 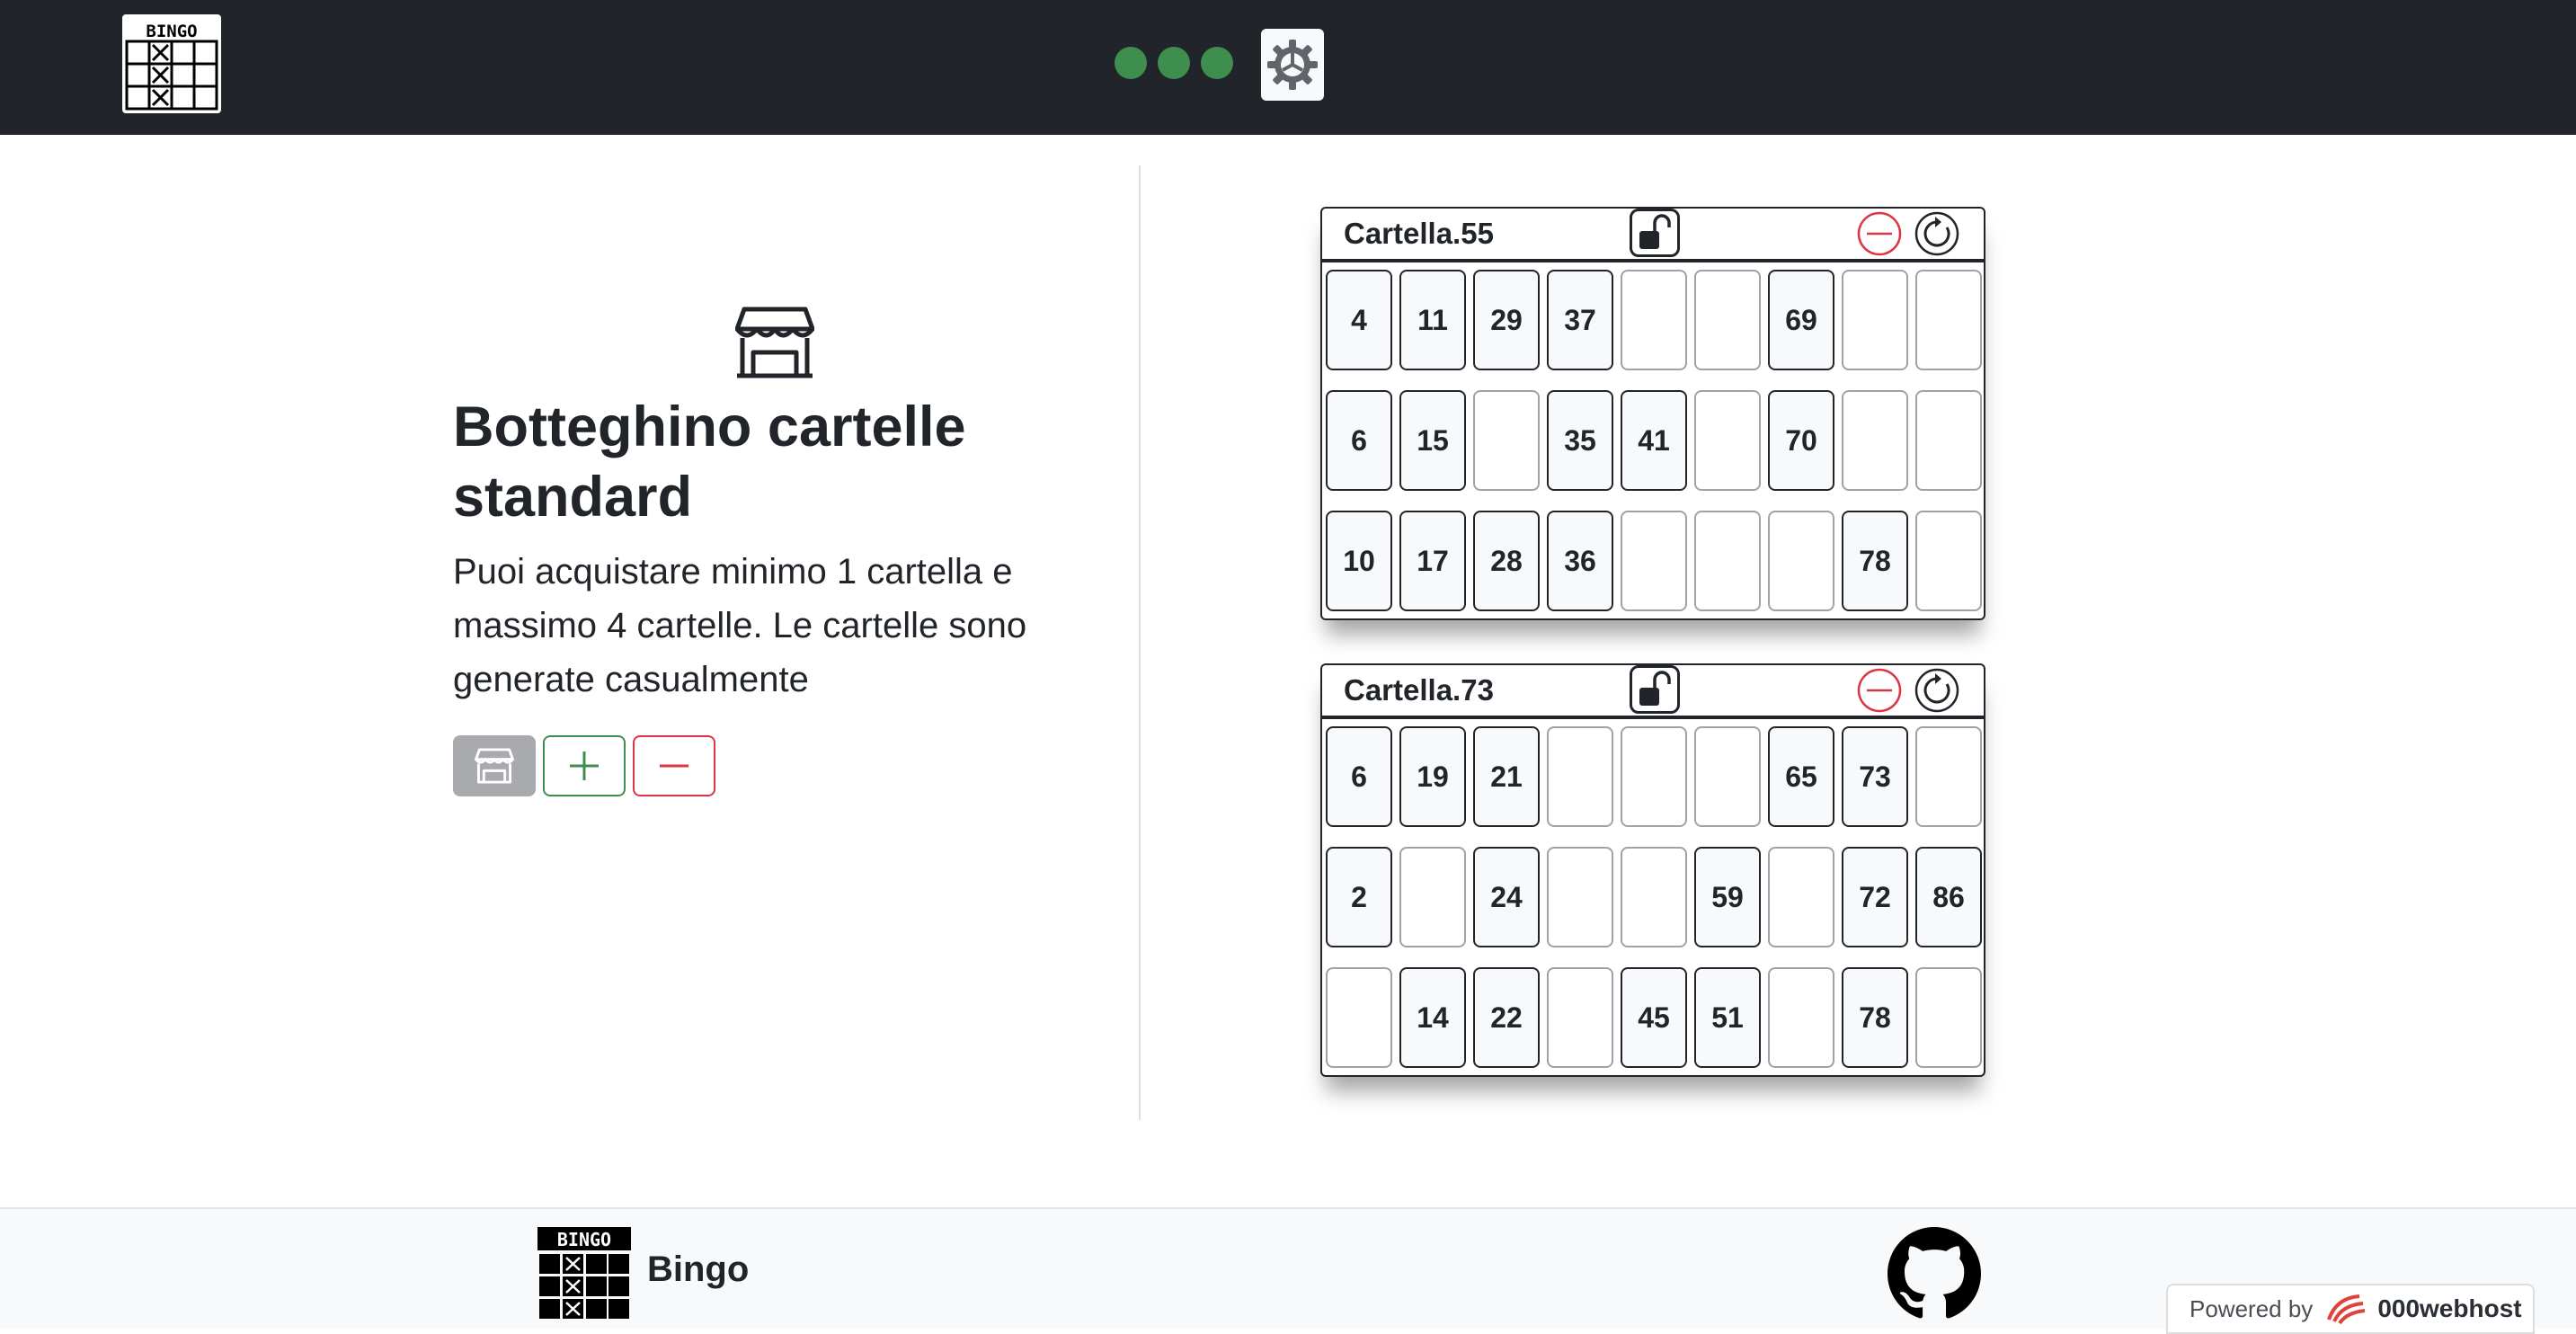 I want to click on plus-icon, so click(x=584, y=766).